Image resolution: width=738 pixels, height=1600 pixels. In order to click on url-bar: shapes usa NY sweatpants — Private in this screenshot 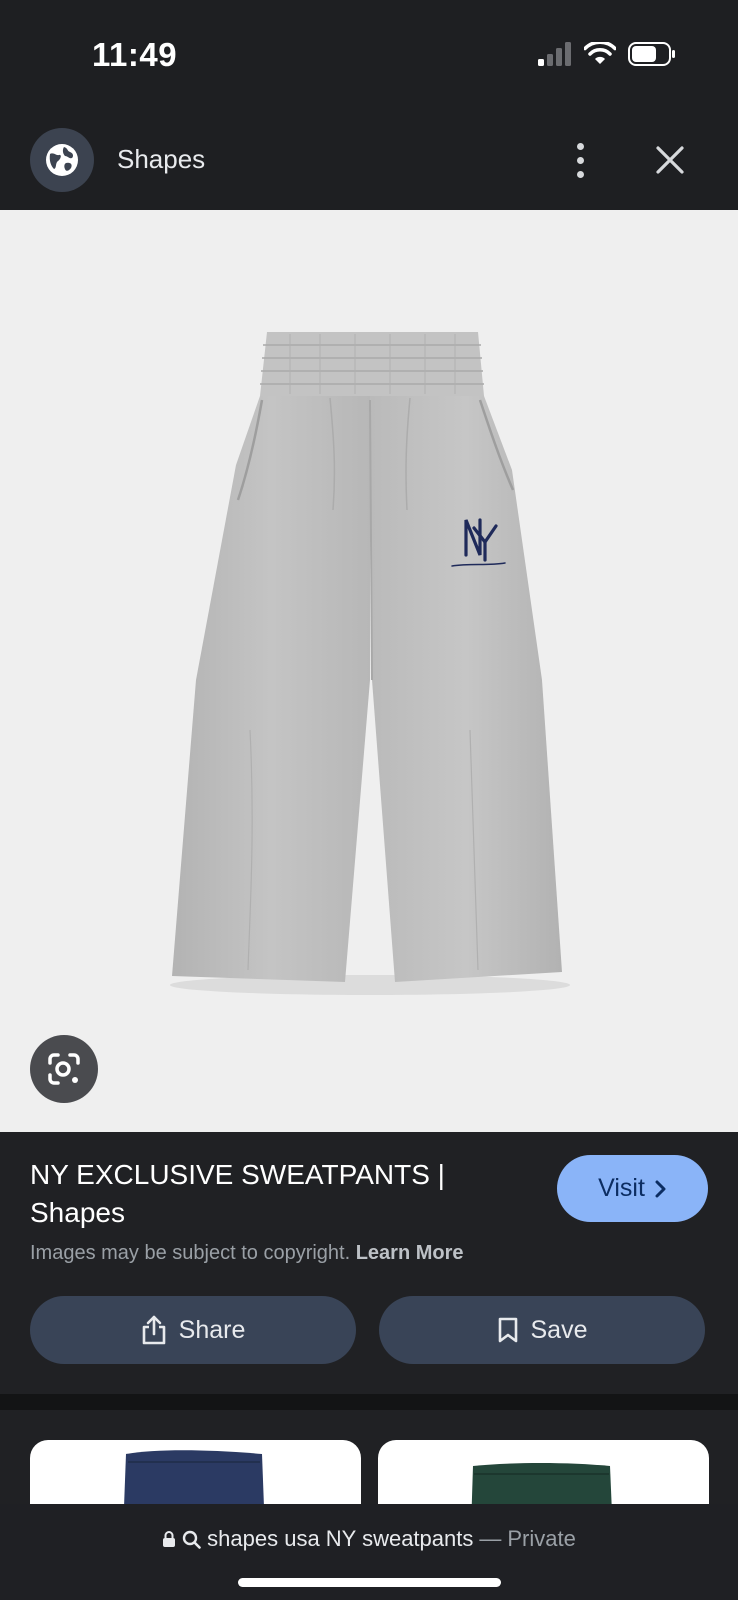, I will do `click(369, 1552)`.